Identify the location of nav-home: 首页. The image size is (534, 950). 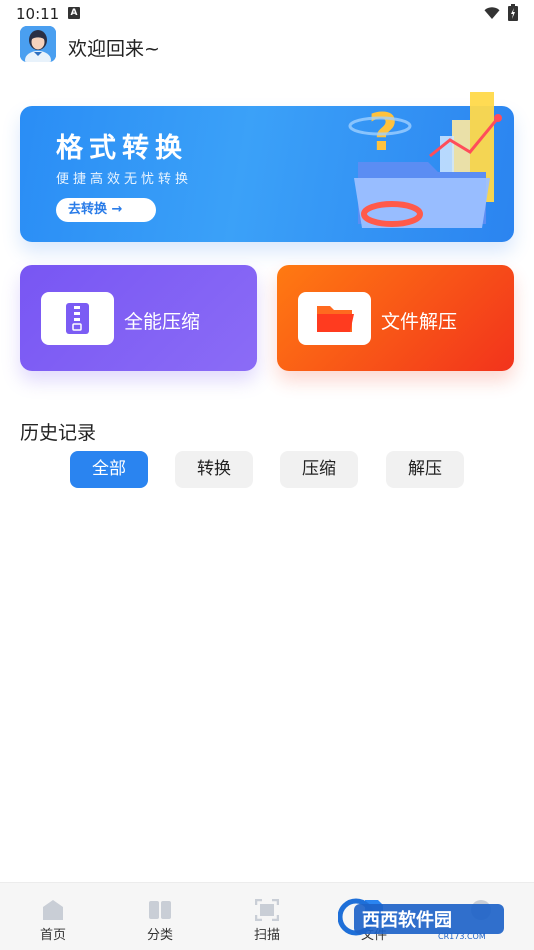
(53, 916).